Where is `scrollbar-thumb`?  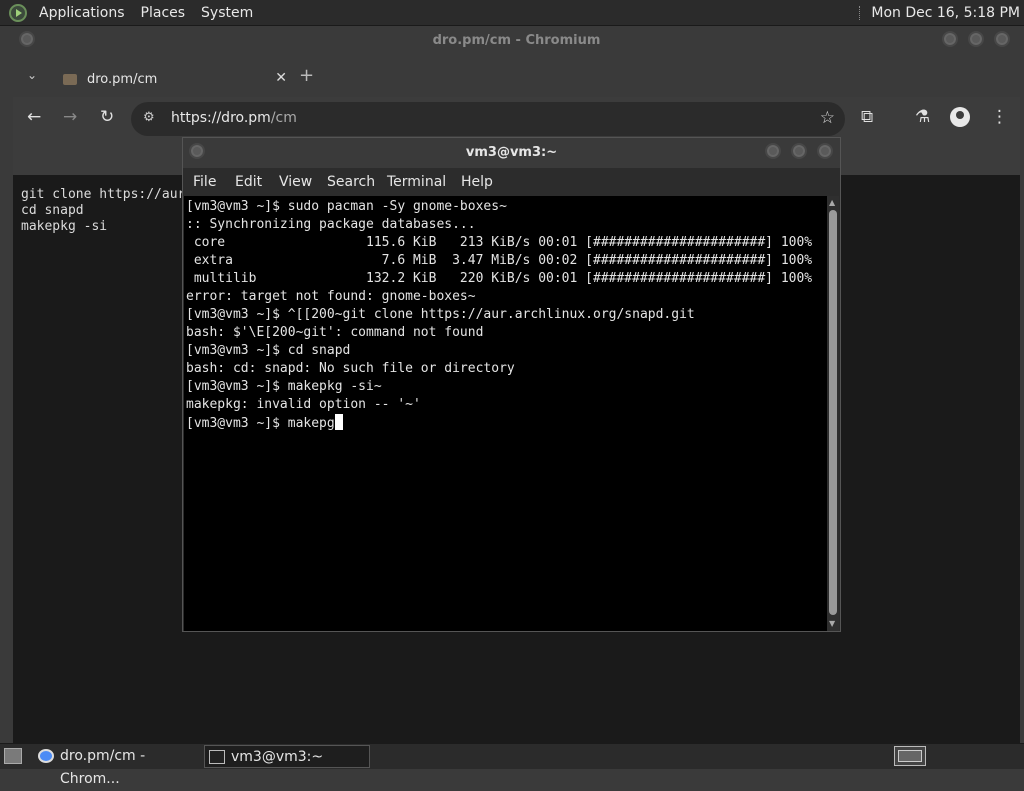
scrollbar-thumb is located at coordinates (833, 412).